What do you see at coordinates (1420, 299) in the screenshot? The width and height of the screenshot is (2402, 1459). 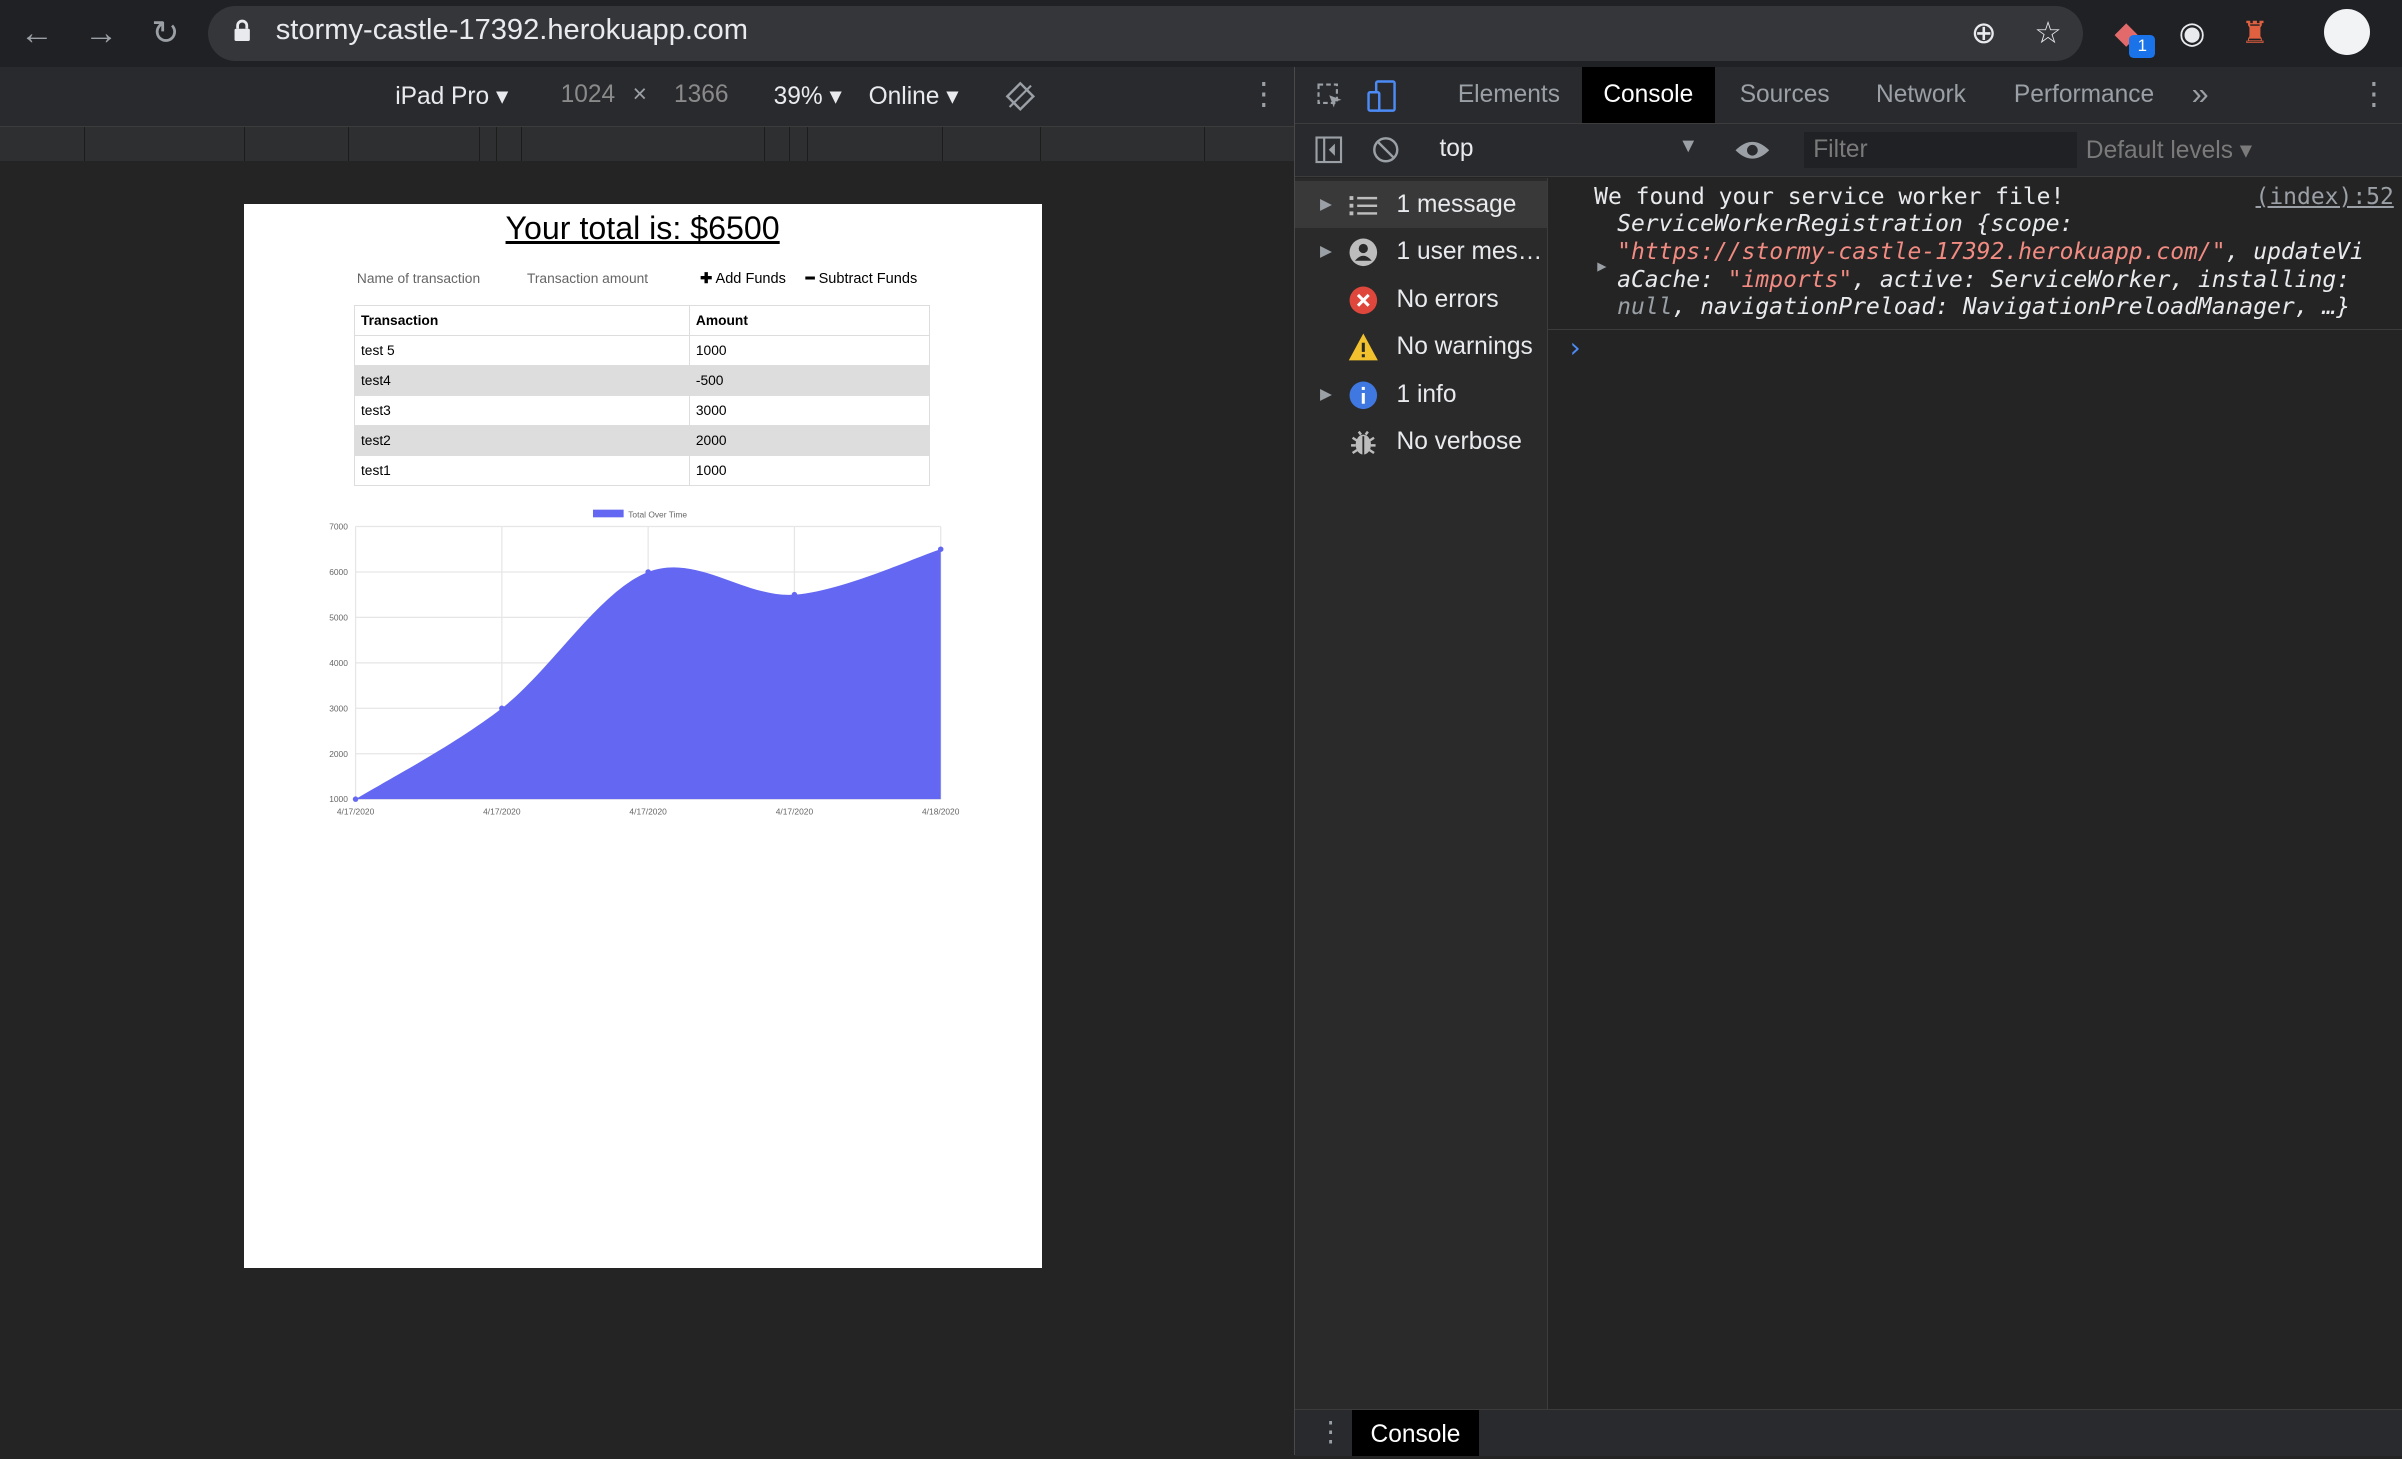 I see `sidebar-item-errors: No errors` at bounding box center [1420, 299].